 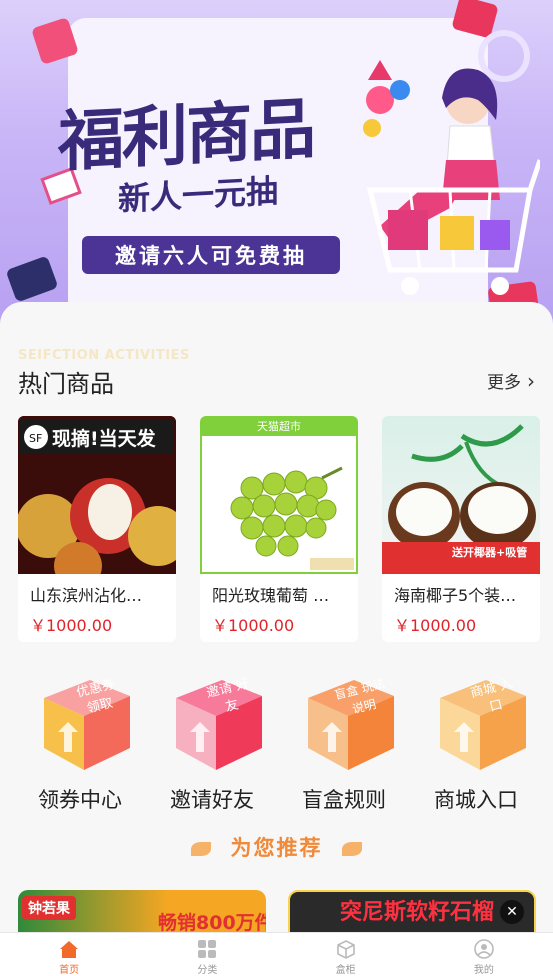 I want to click on brand-badge: 钟若果, so click(x=49, y=908).